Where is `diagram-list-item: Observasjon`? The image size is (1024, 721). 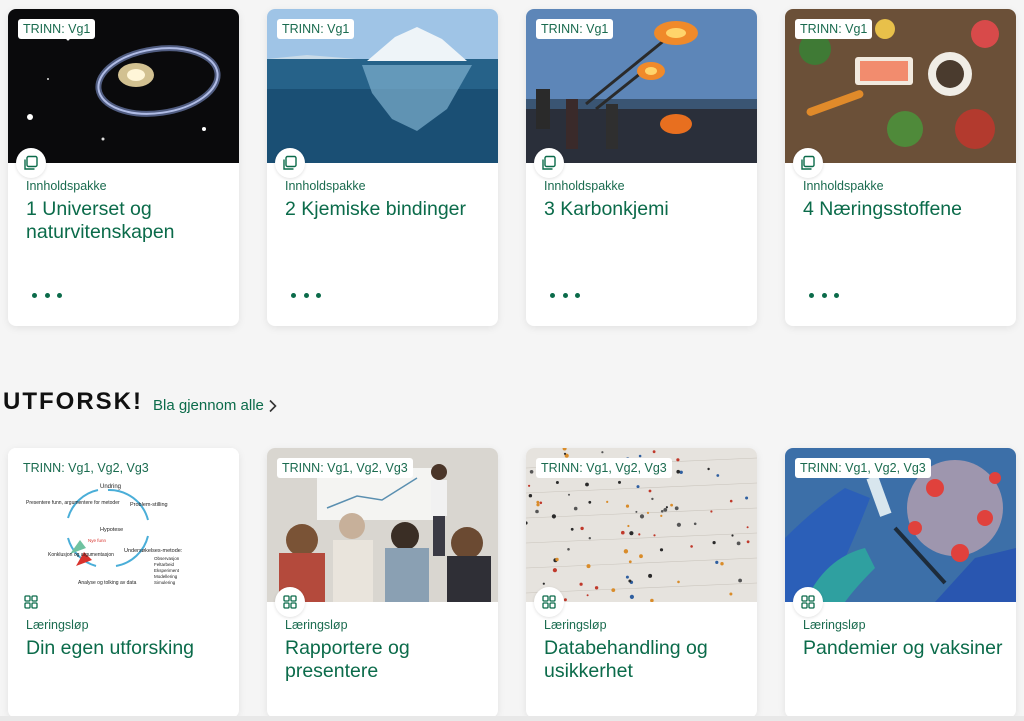
diagram-list-item: Observasjon is located at coordinates (167, 558).